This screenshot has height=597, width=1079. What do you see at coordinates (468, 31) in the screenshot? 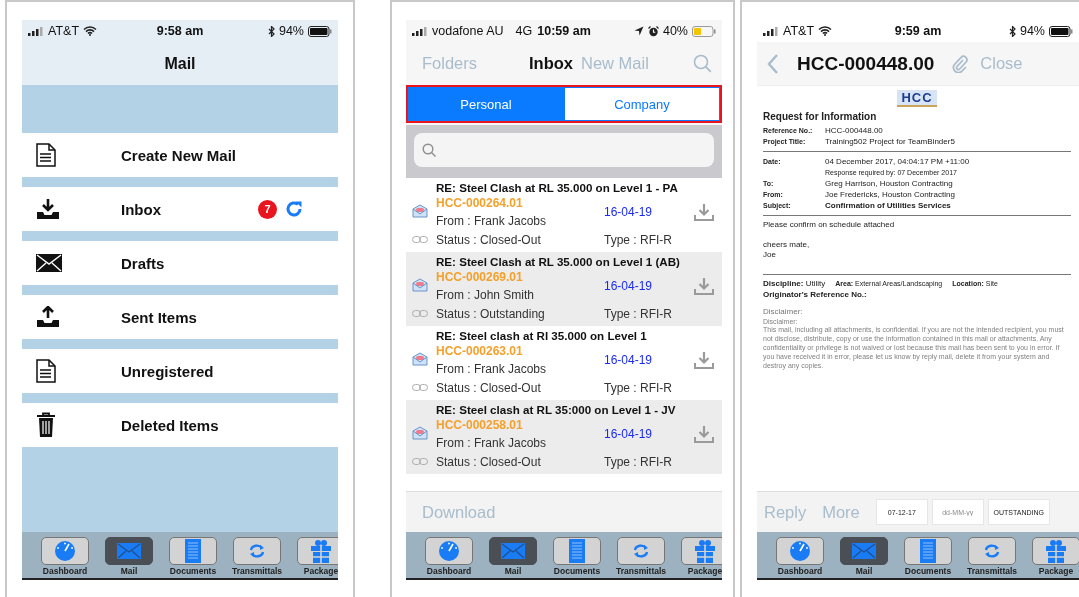
I see `carrier-name: vodafone AU` at bounding box center [468, 31].